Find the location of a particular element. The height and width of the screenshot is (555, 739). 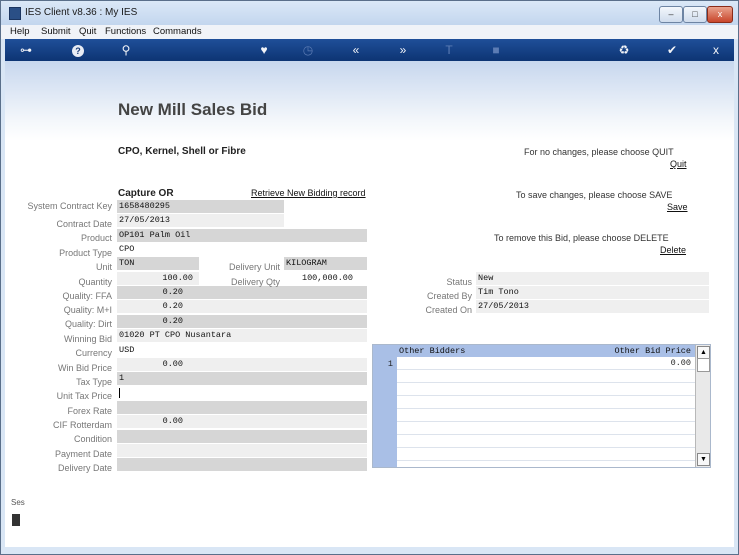

help-icon: ? is located at coordinates (78, 50).